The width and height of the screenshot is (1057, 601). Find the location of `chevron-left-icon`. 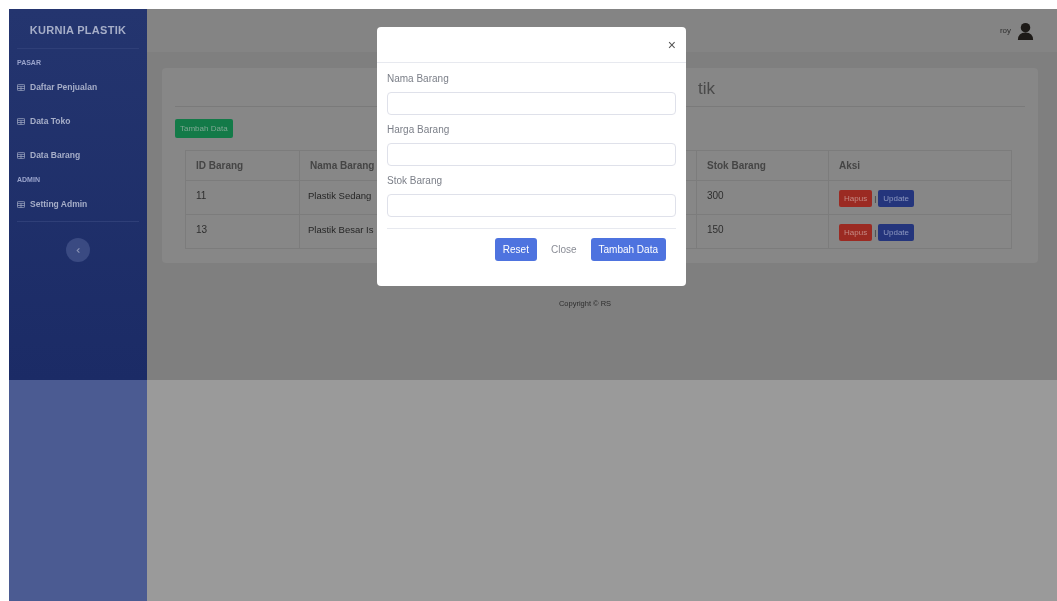

chevron-left-icon is located at coordinates (78, 250).